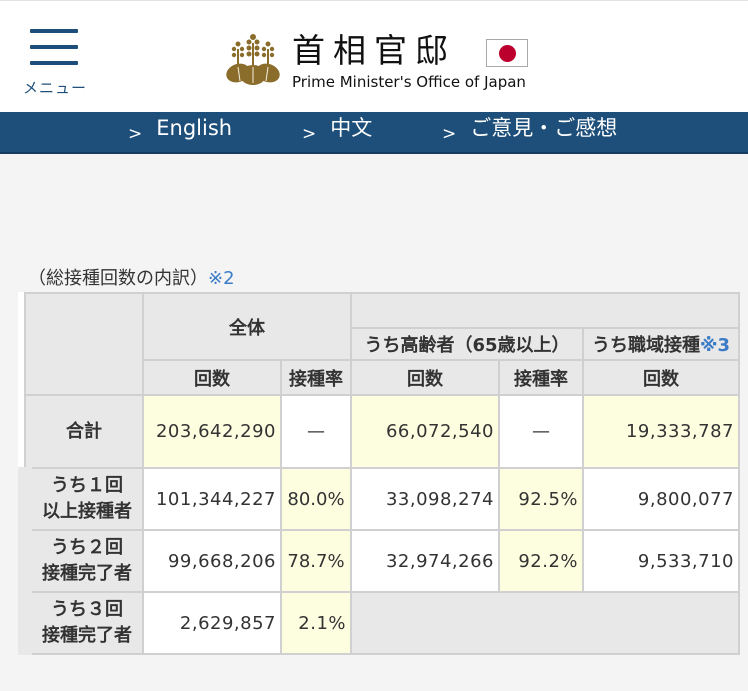 This screenshot has height=691, width=748. Describe the element at coordinates (316, 499) in the screenshot. I see `cell-all-rate: 80.0%` at that location.